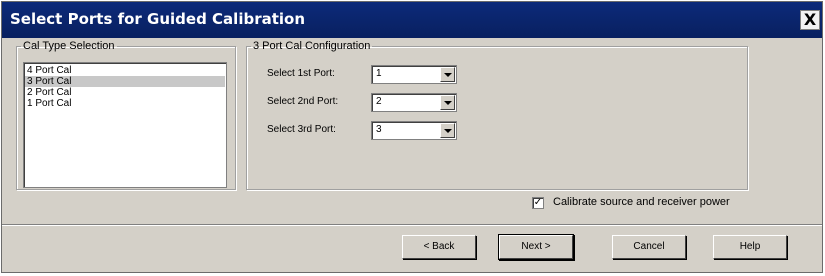 The image size is (825, 276). What do you see at coordinates (379, 101) in the screenshot?
I see `port-2-value: 2` at bounding box center [379, 101].